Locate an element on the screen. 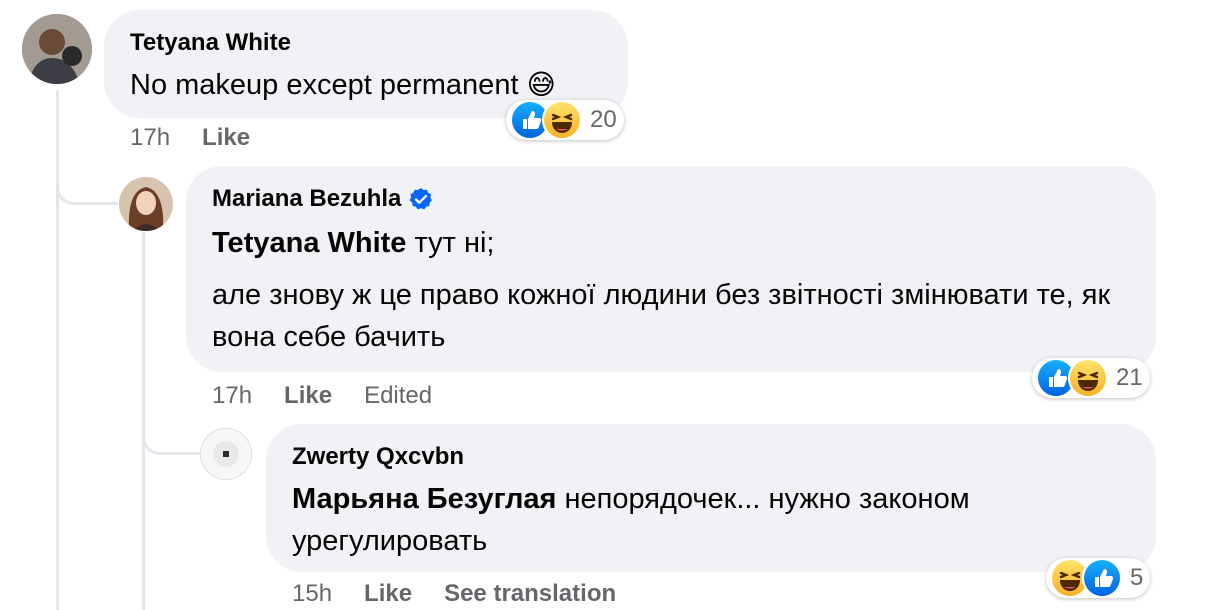 This screenshot has height=610, width=1210. reaction-summary: 20 is located at coordinates (565, 120).